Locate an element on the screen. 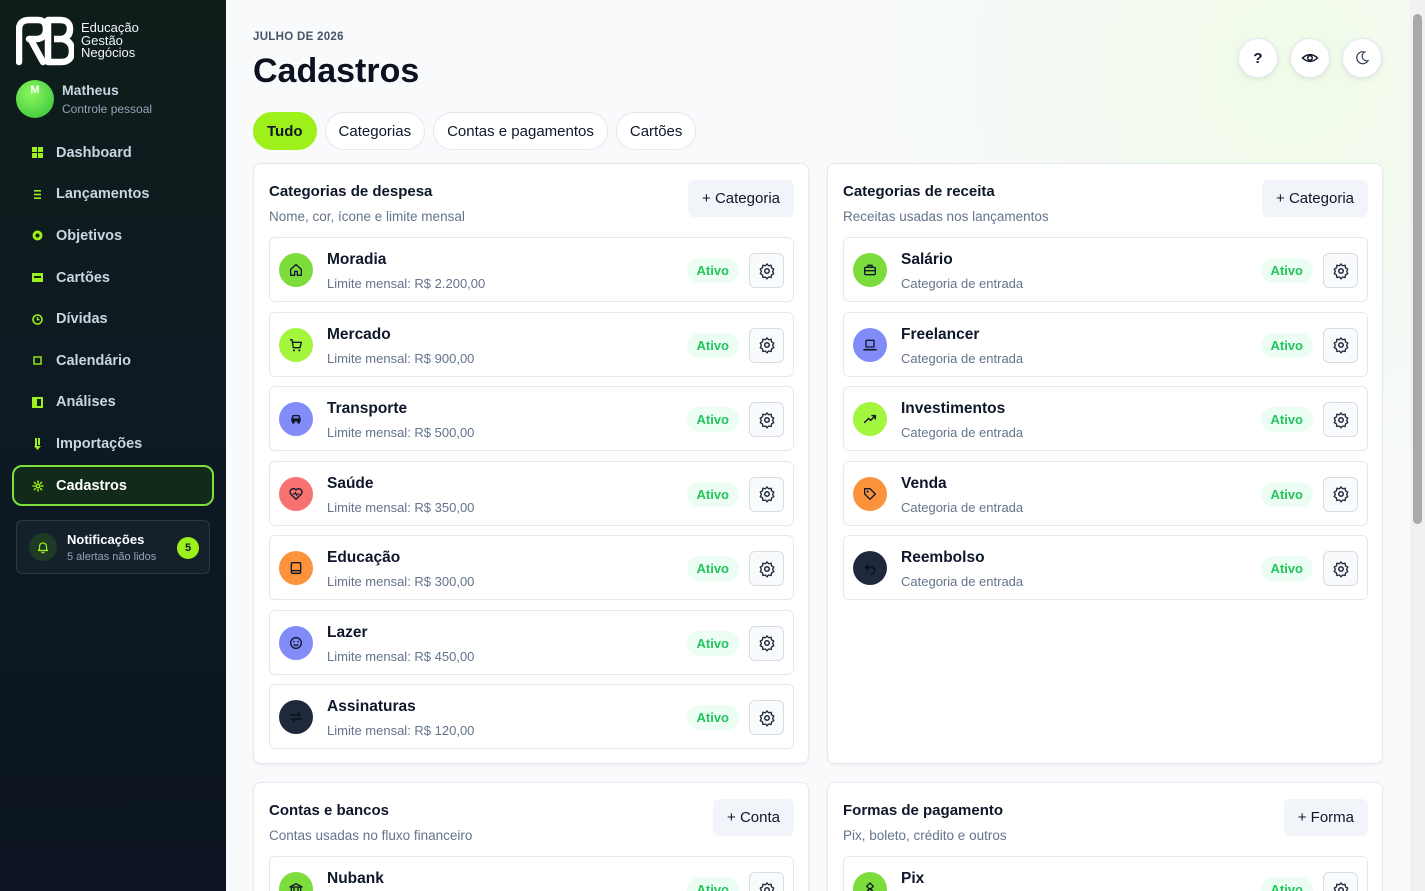 The image size is (1425, 891). tab-cartoes: Cartões is located at coordinates (656, 131).